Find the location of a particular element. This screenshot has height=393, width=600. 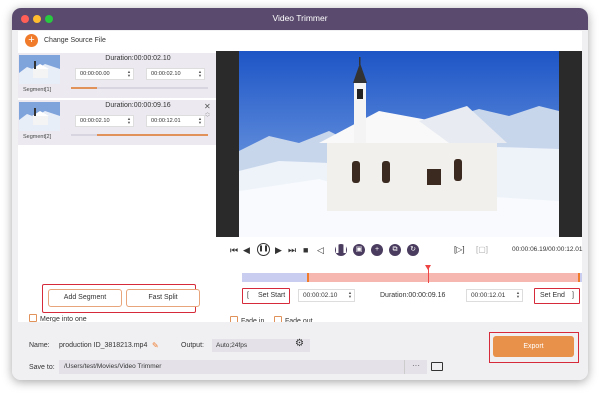

export-group: Export is located at coordinates (534, 347).